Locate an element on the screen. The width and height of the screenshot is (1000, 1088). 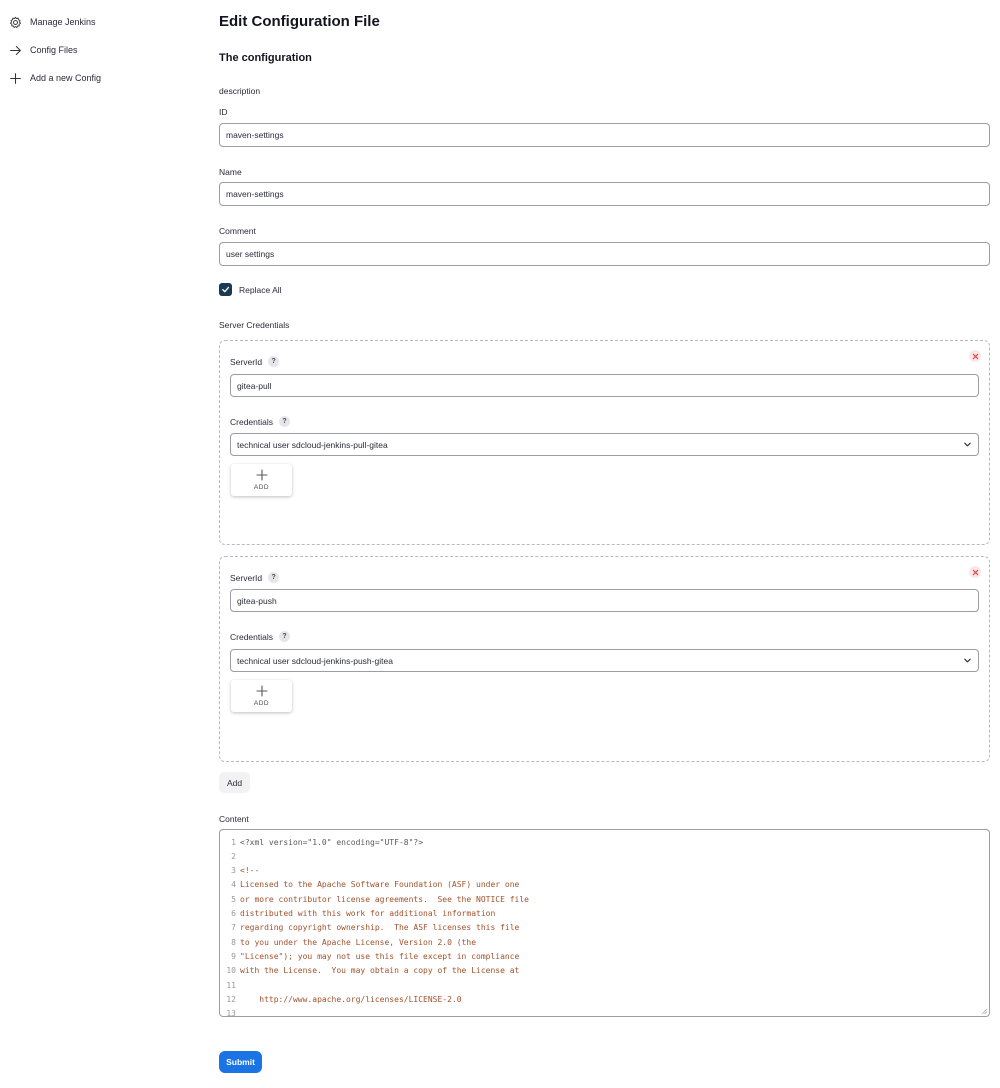
serverid-field: gitea-push is located at coordinates (604, 600).